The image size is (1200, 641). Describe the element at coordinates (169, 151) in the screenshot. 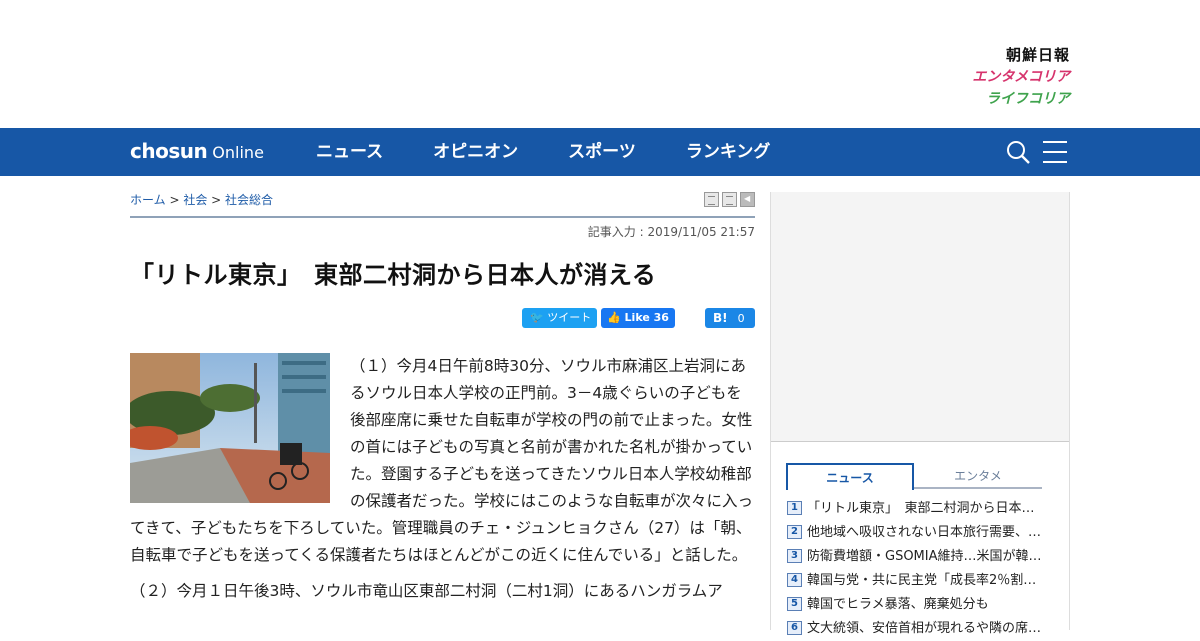

I see `logo-bold-text: chosun` at that location.